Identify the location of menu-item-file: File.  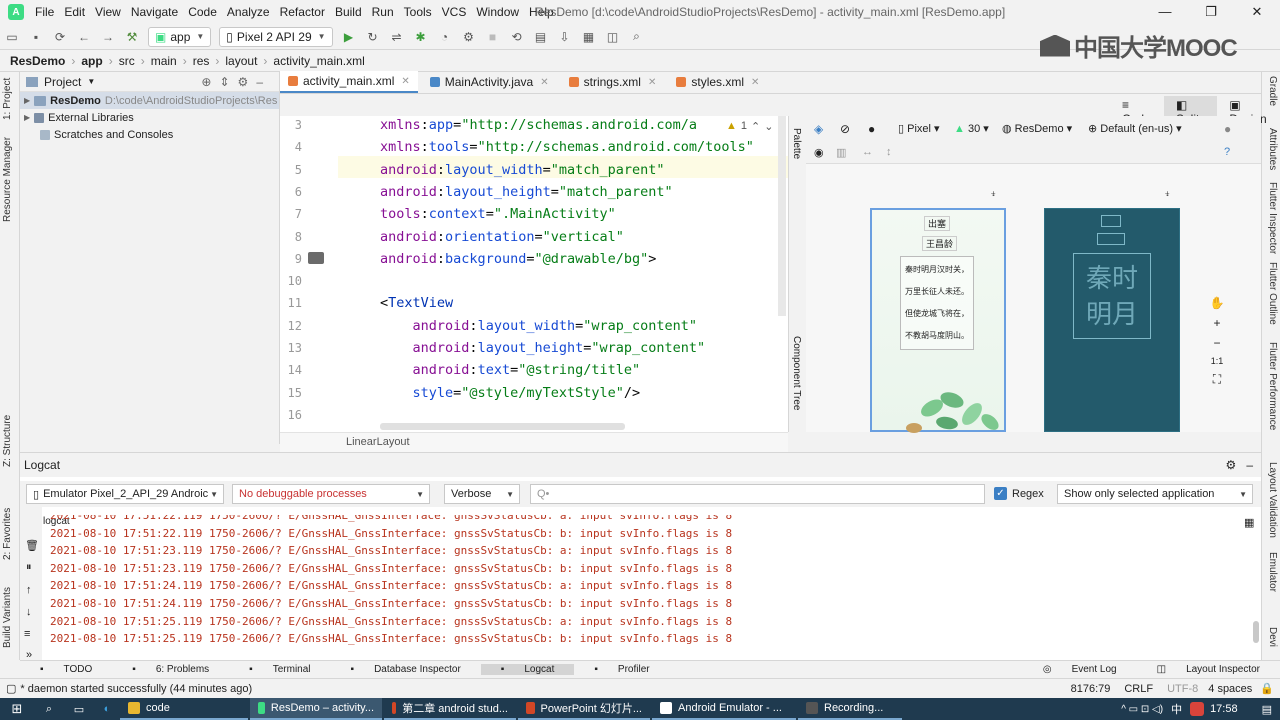
(44, 12).